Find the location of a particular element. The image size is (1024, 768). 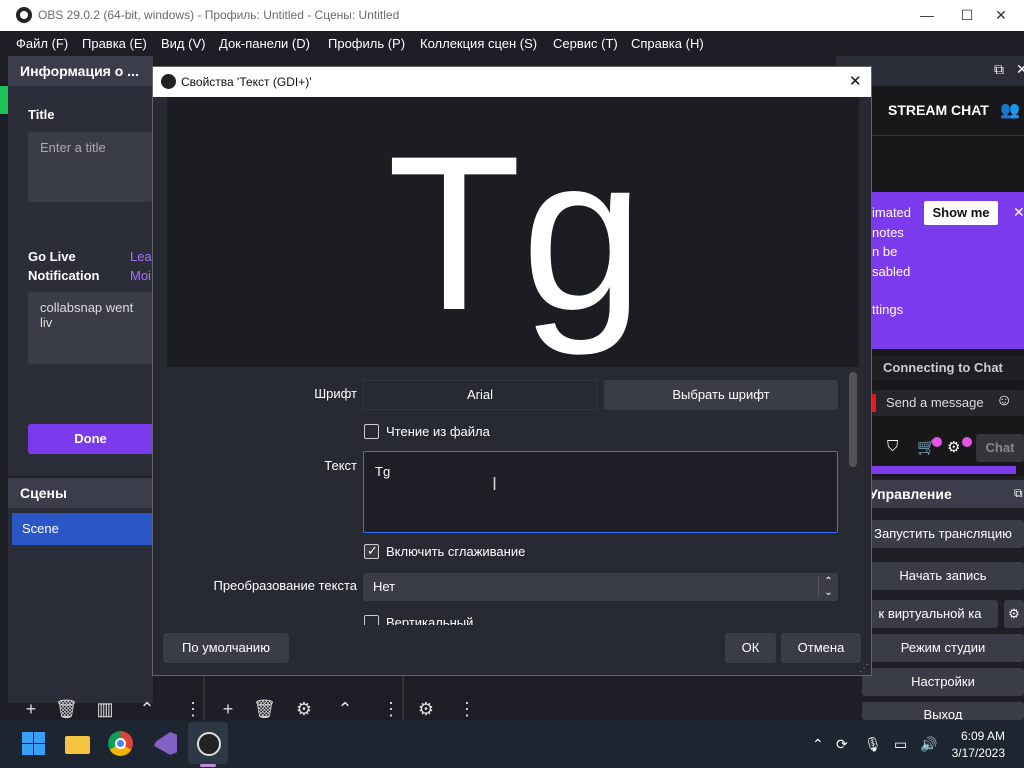

start-recording-button: Начать запись is located at coordinates (943, 576).